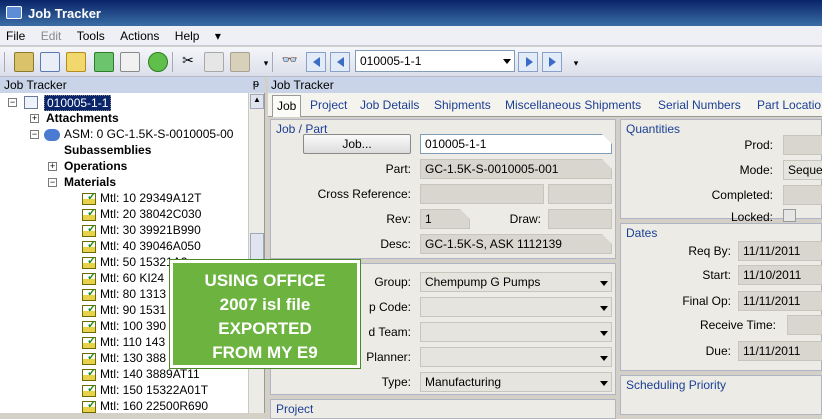 The image size is (822, 419). Describe the element at coordinates (24, 62) in the screenshot. I see `open-book-icon` at that location.